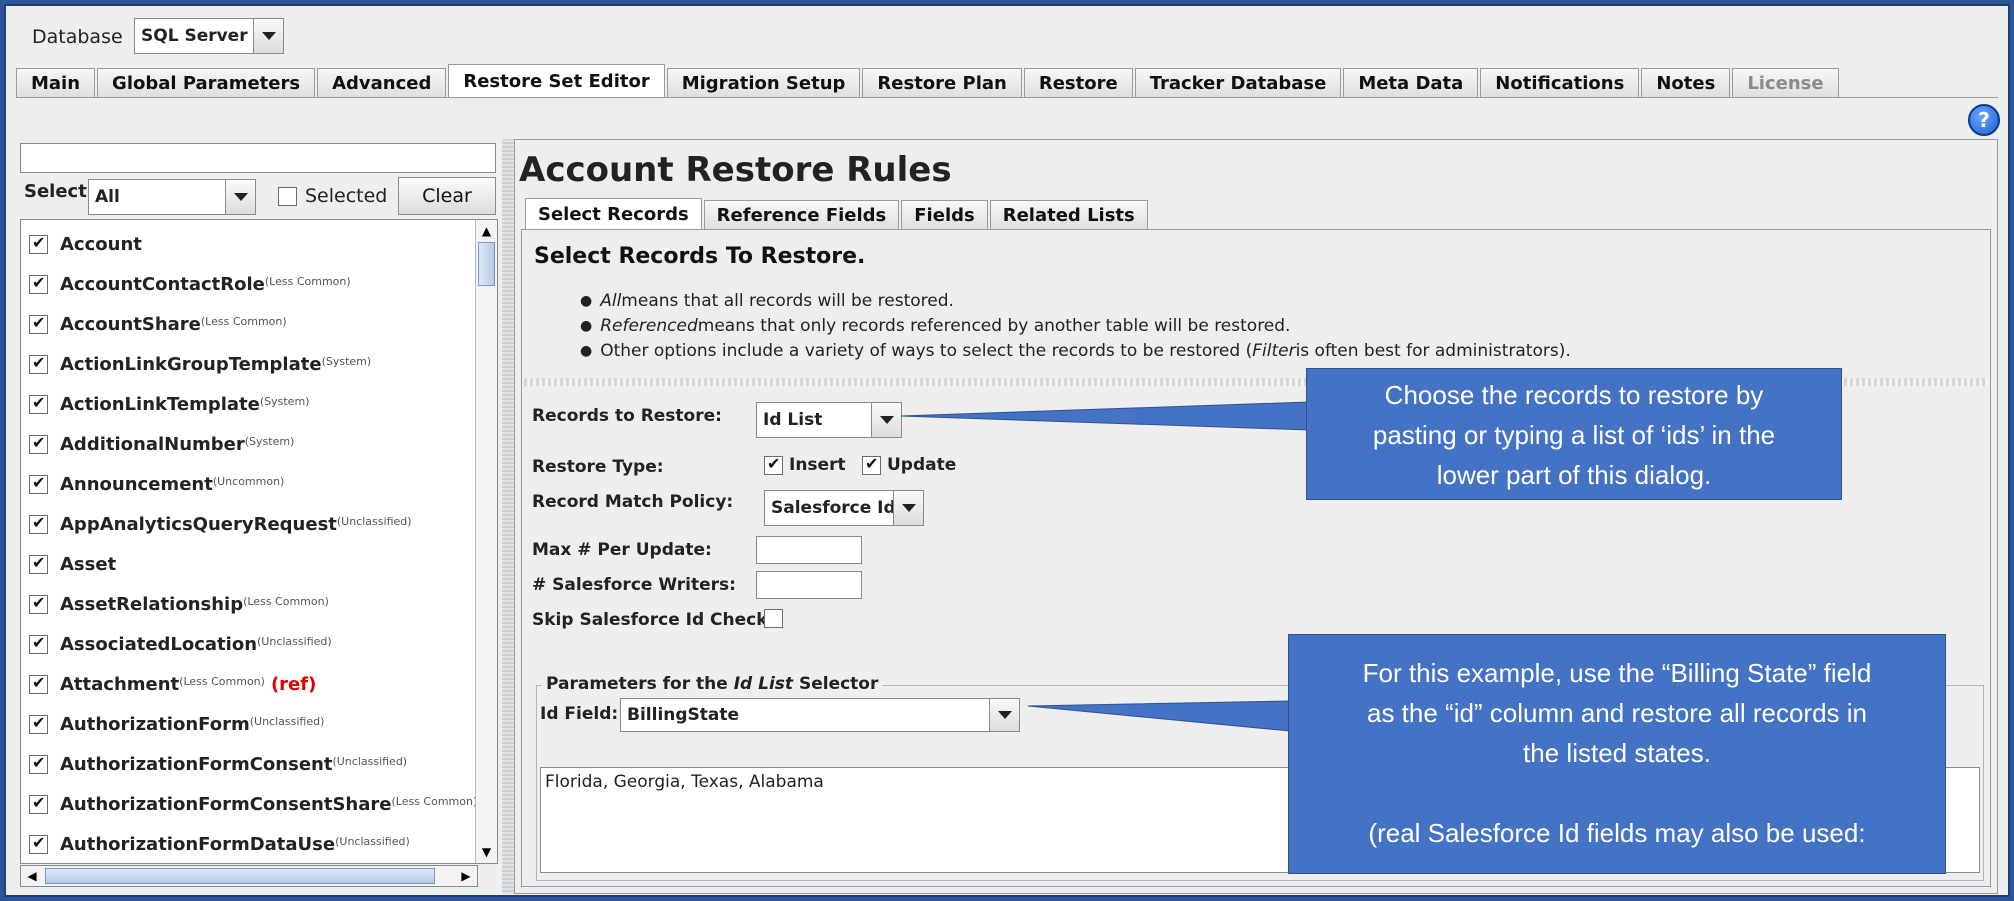  I want to click on list-item: AssetRelationship(Less Common), so click(179, 604).